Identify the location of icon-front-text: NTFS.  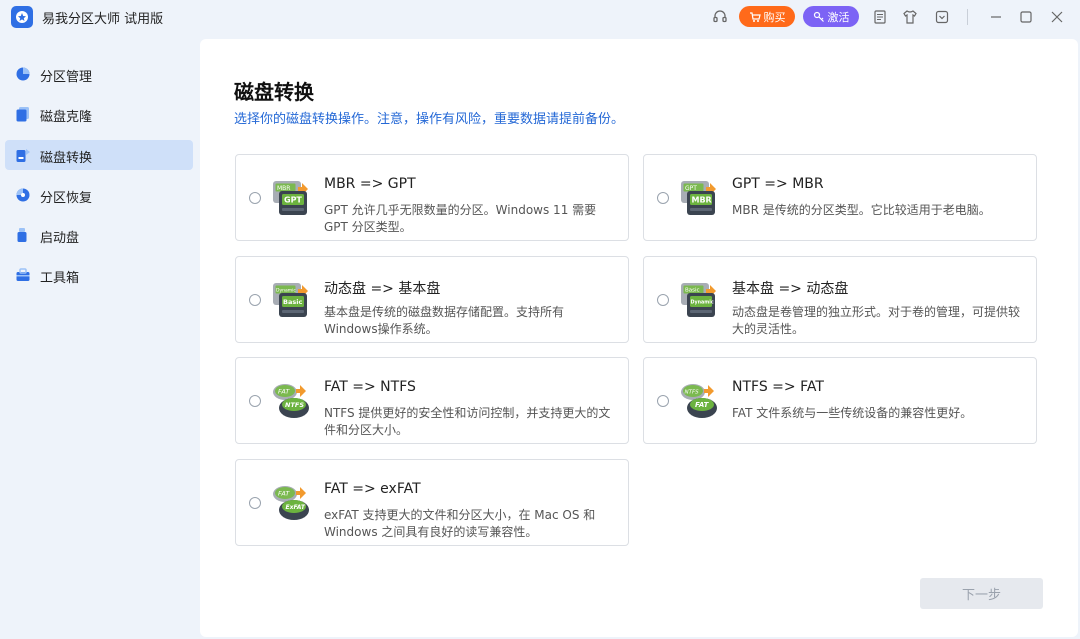
(294, 405).